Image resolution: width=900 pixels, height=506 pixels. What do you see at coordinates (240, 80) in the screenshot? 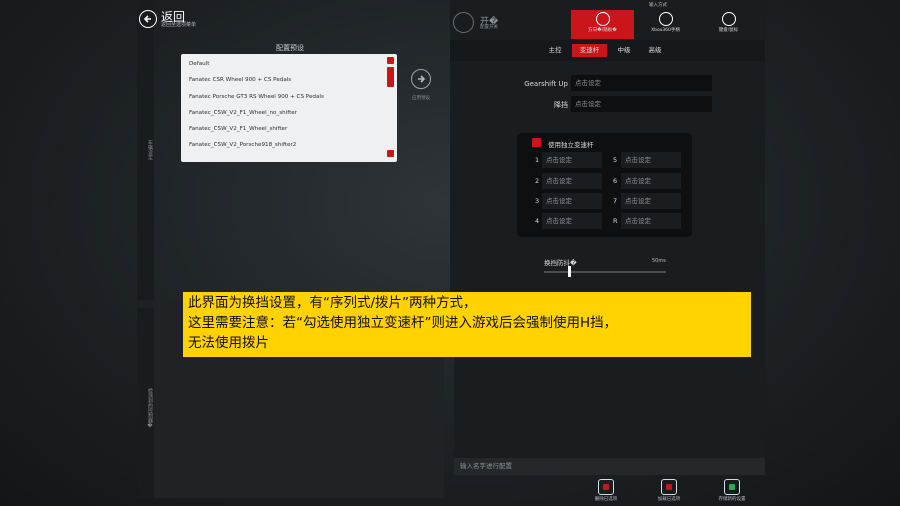
I see `preset-item: Fanatec CSR Wheel 900 + CS Pedals` at bounding box center [240, 80].